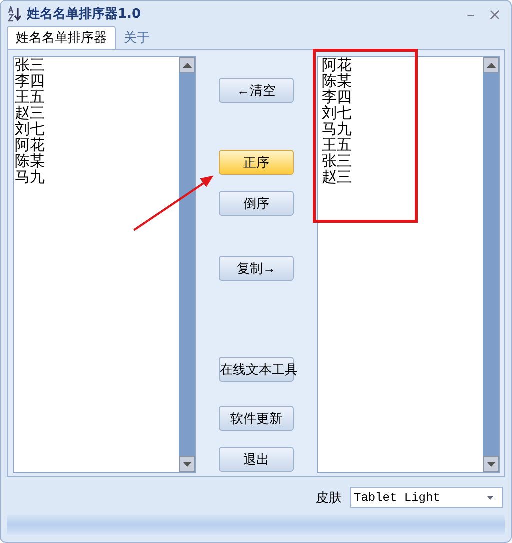 The width and height of the screenshot is (512, 543). What do you see at coordinates (256, 203) in the screenshot?
I see `action-button: 倒序` at bounding box center [256, 203].